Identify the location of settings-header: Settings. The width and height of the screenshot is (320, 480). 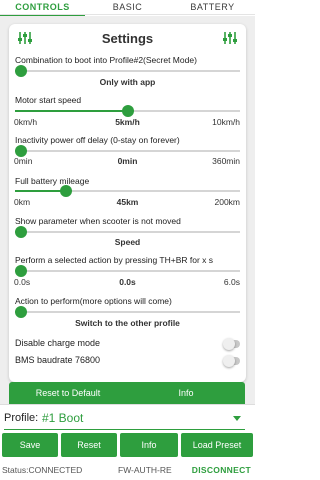
(127, 40).